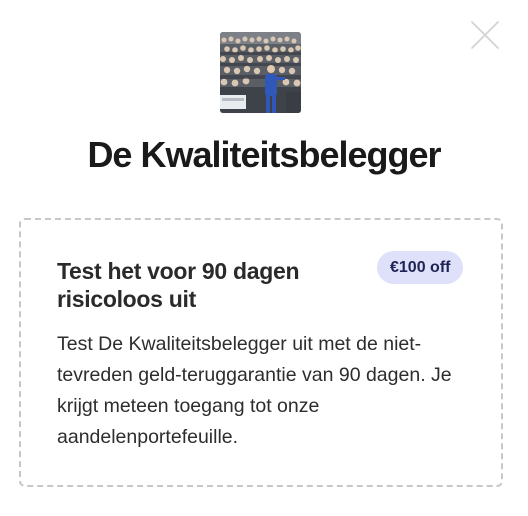 Image resolution: width=528 pixels, height=516 pixels. What do you see at coordinates (178, 285) in the screenshot?
I see `offer-heading: Test het voor 90 dagen risicoloos uit` at bounding box center [178, 285].